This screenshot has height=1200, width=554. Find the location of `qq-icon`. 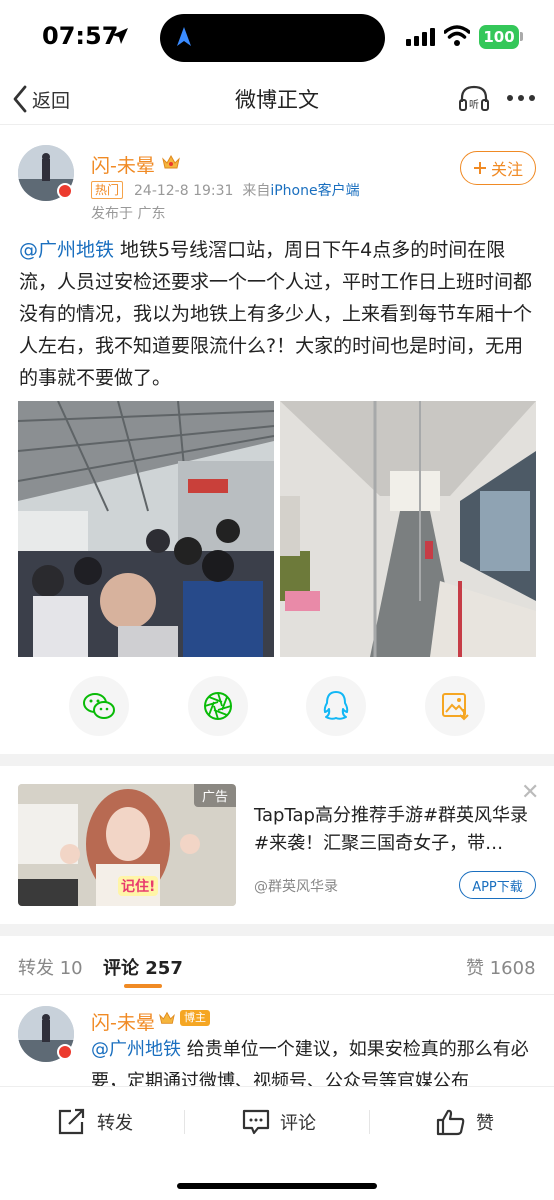

qq-icon is located at coordinates (336, 705).